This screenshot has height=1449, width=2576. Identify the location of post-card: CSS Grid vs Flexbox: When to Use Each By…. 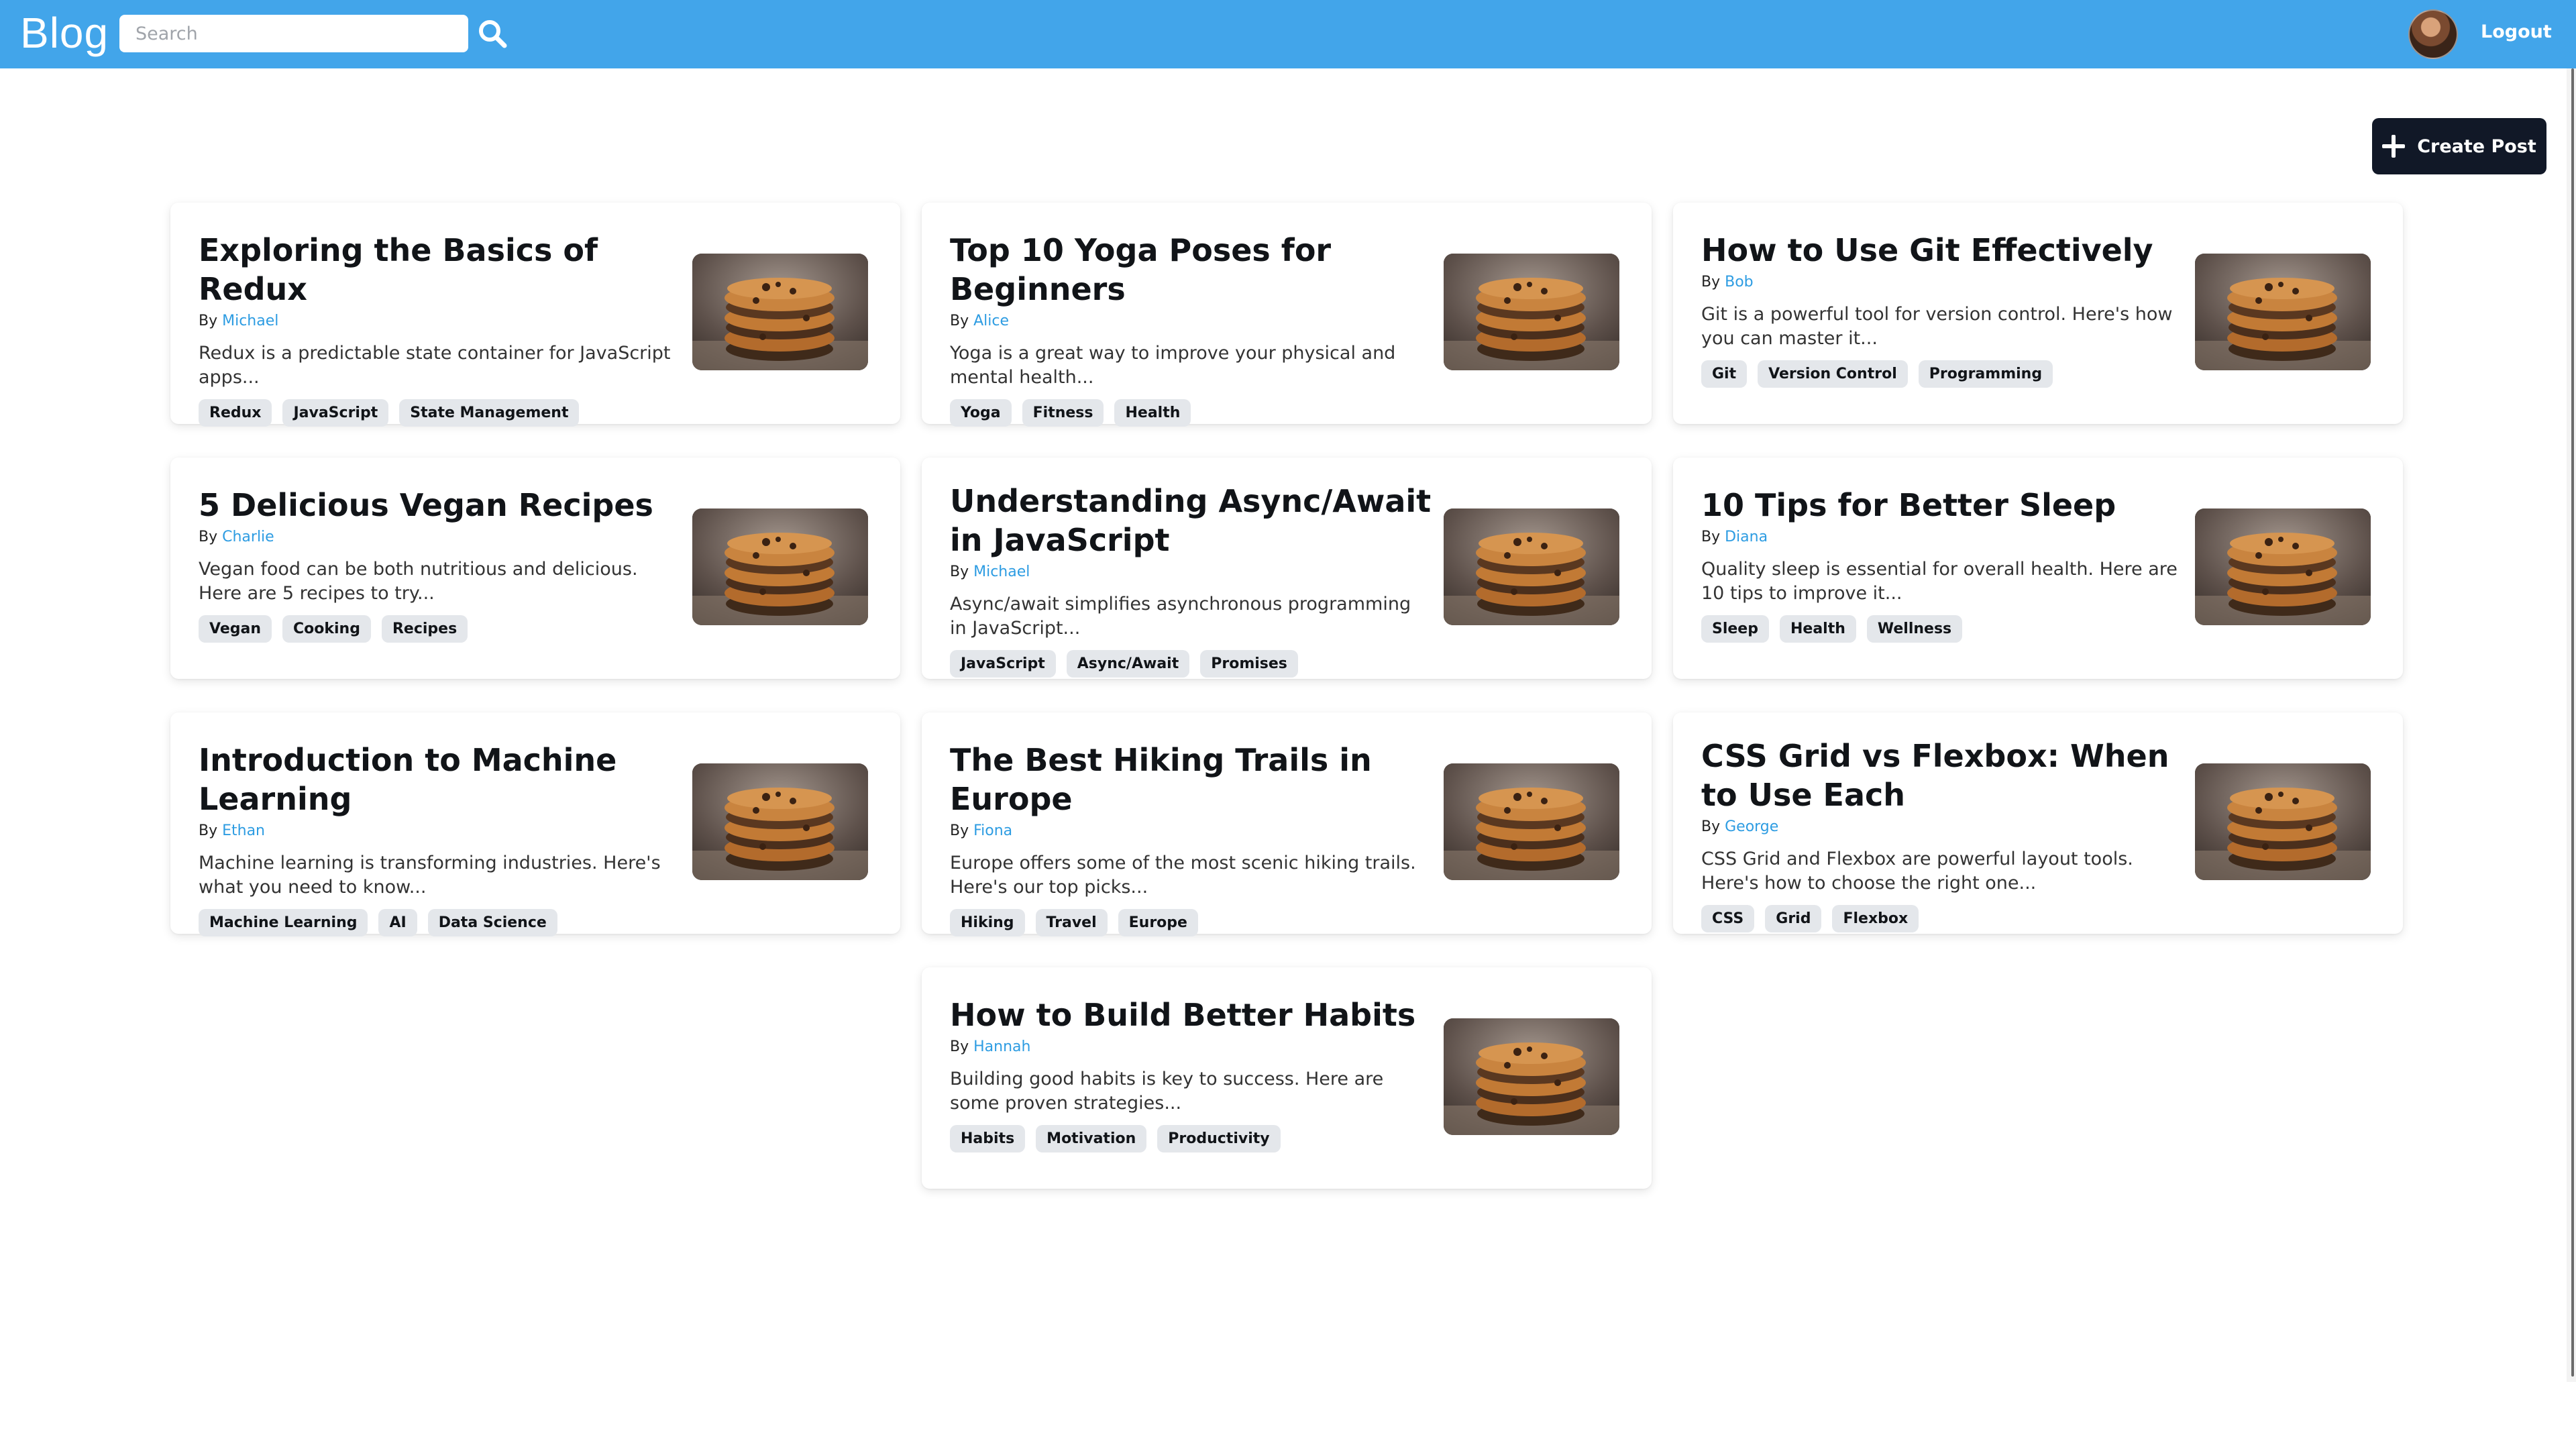
(2038, 823).